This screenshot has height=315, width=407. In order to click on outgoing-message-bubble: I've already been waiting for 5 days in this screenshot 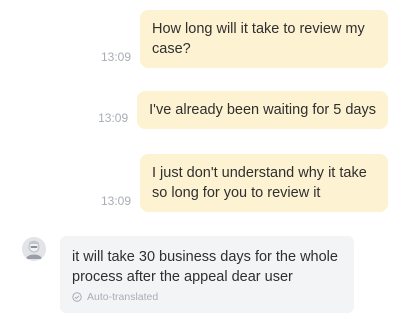, I will do `click(262, 110)`.